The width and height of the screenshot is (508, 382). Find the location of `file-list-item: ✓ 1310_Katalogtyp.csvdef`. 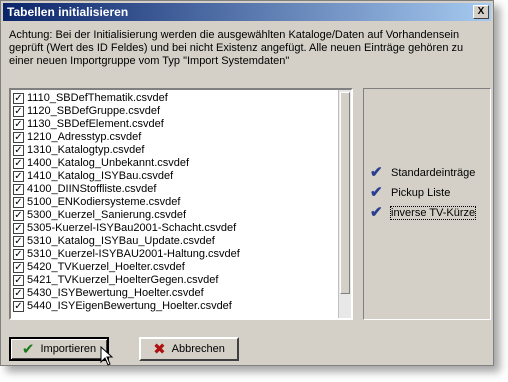

file-list-item: ✓ 1310_Katalogtyp.csvdef is located at coordinates (175, 150).